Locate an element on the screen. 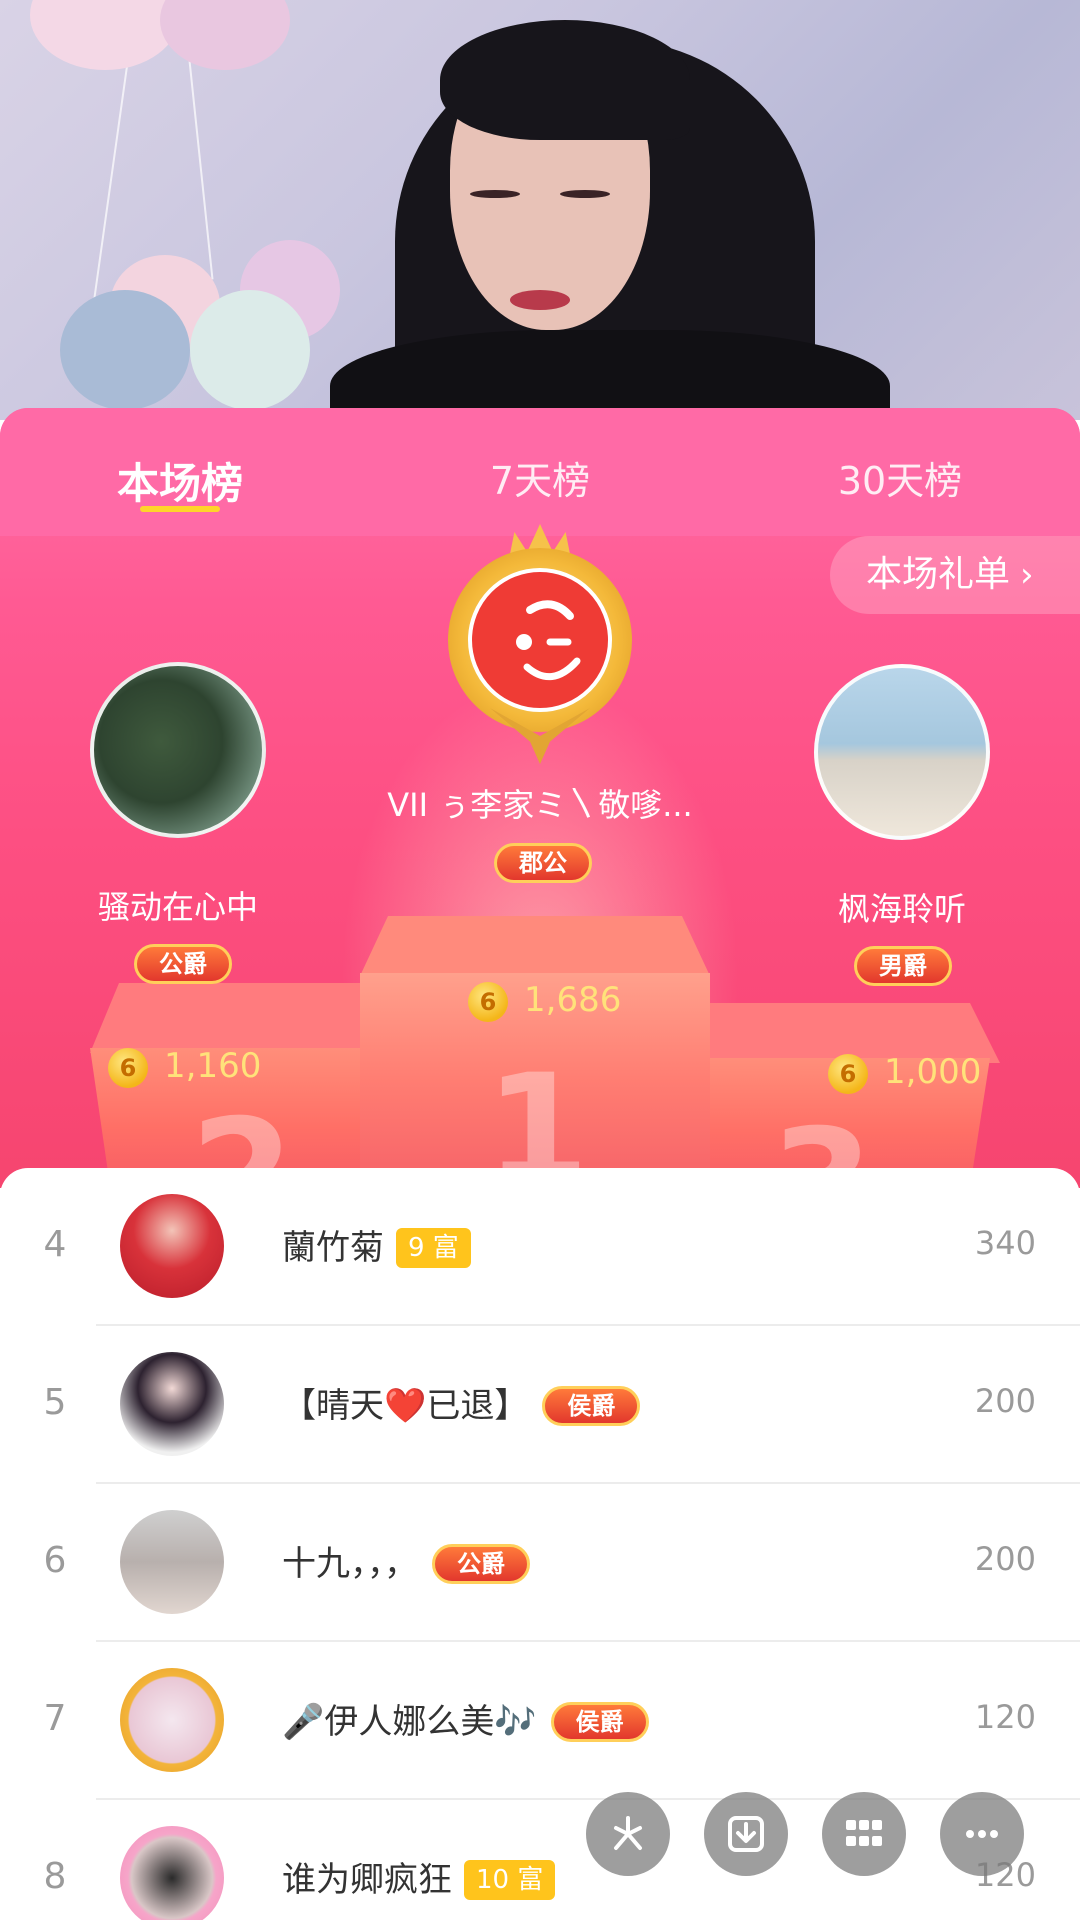  podium-top-first is located at coordinates (535, 946).